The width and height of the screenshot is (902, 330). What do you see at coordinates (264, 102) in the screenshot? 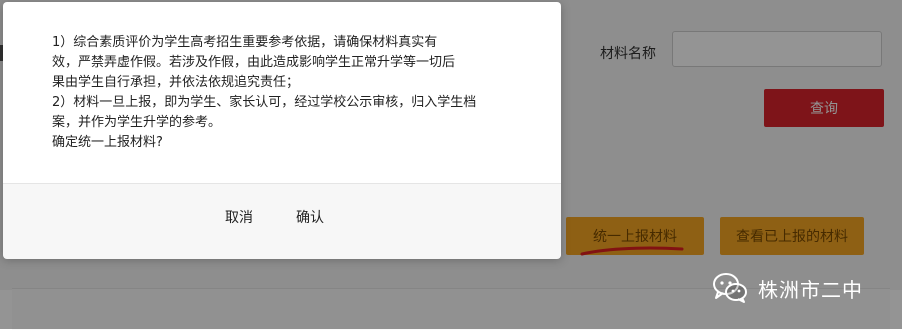
I see `dialog-line: 2）材料一旦上报，即为学生、家长认可，经过学校公示审核，归入学生档` at bounding box center [264, 102].